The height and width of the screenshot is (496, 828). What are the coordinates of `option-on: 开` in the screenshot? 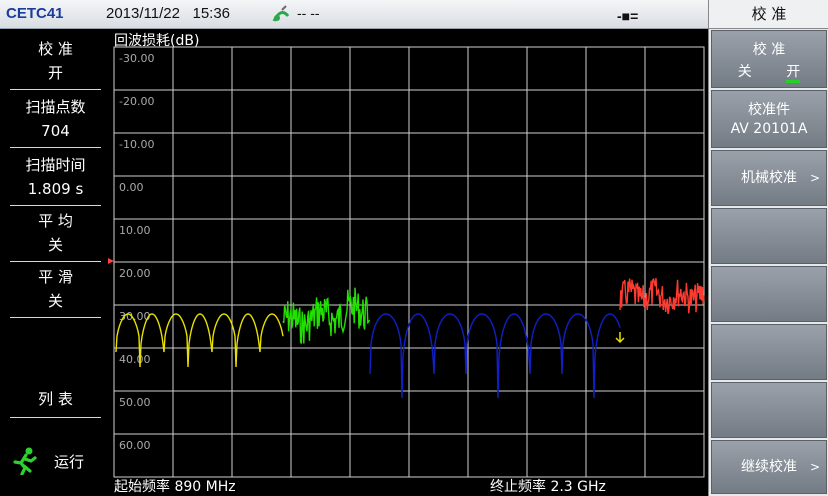 It's located at (793, 73).